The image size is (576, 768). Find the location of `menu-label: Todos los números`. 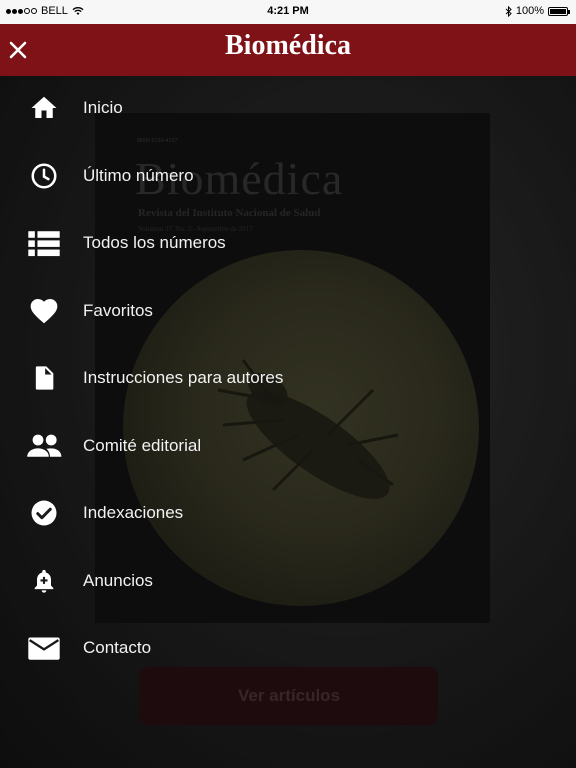

menu-label: Todos los números is located at coordinates (154, 242).